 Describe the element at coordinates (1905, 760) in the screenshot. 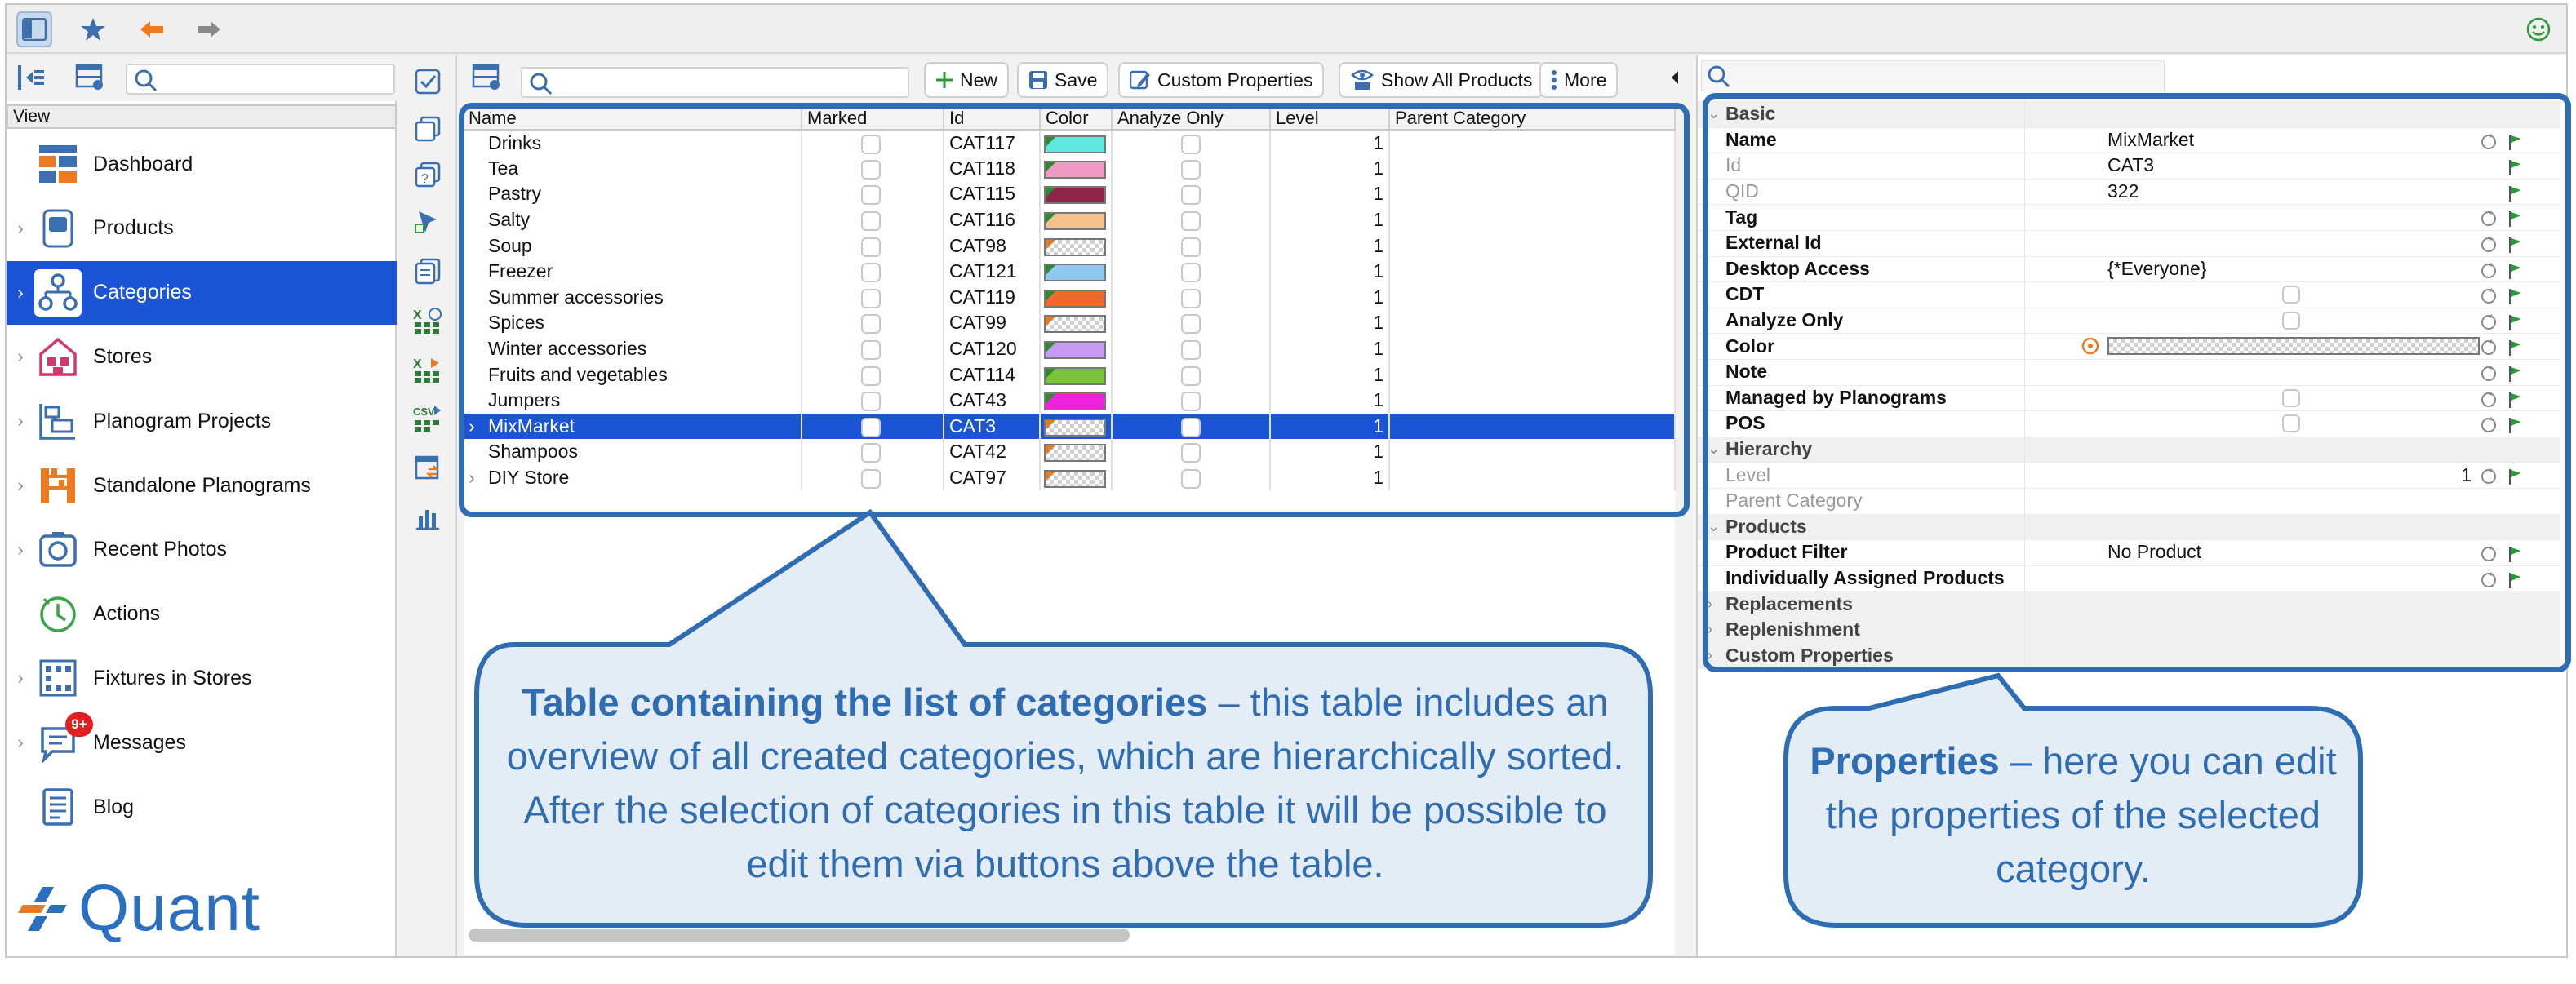

I see `properties-callout-title: Properties` at that location.